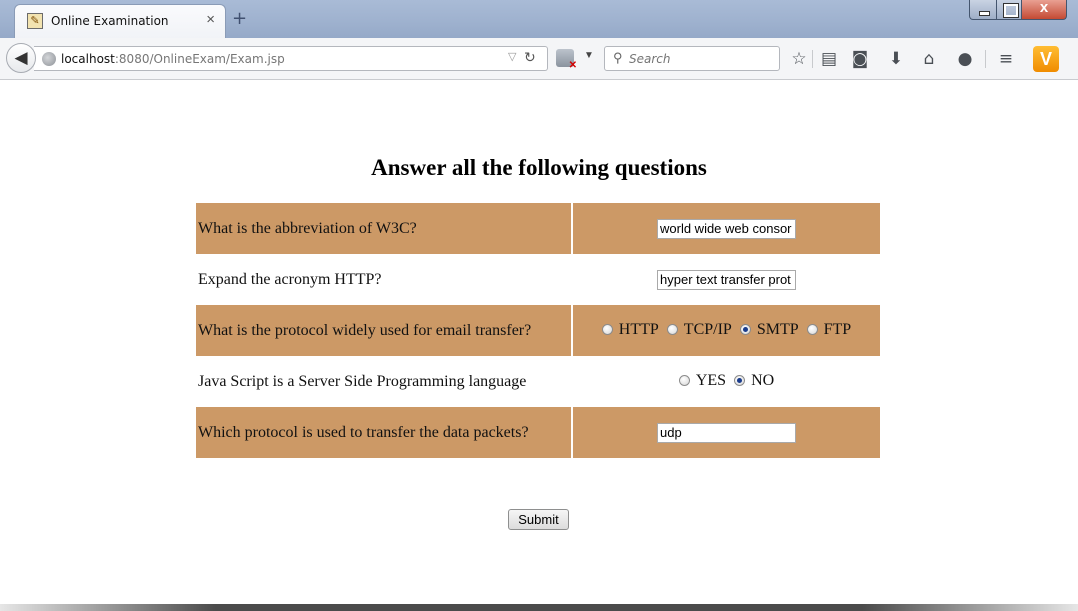  What do you see at coordinates (530, 57) in the screenshot?
I see `reload-icon: ↻` at bounding box center [530, 57].